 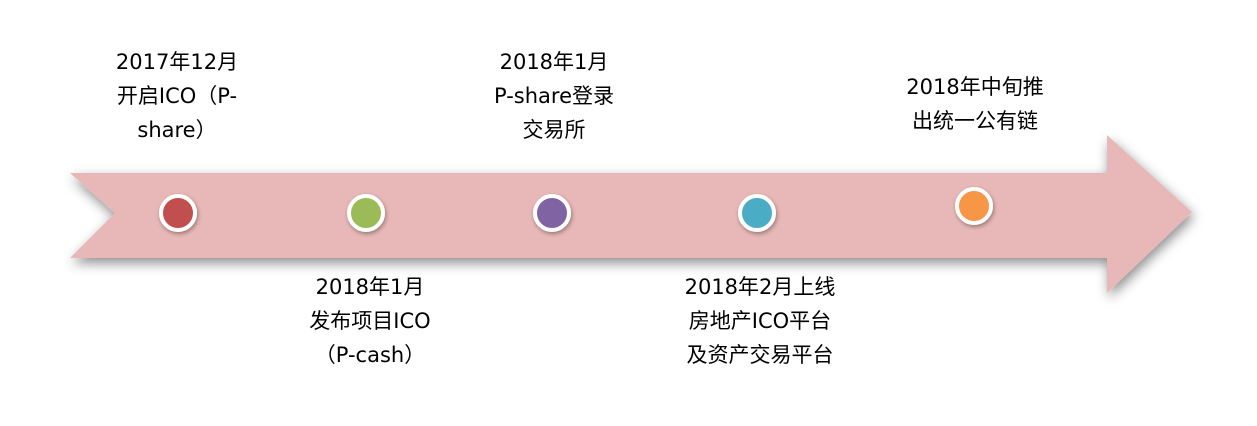 I want to click on event-text: 开启ICO（P-, so click(x=177, y=96).